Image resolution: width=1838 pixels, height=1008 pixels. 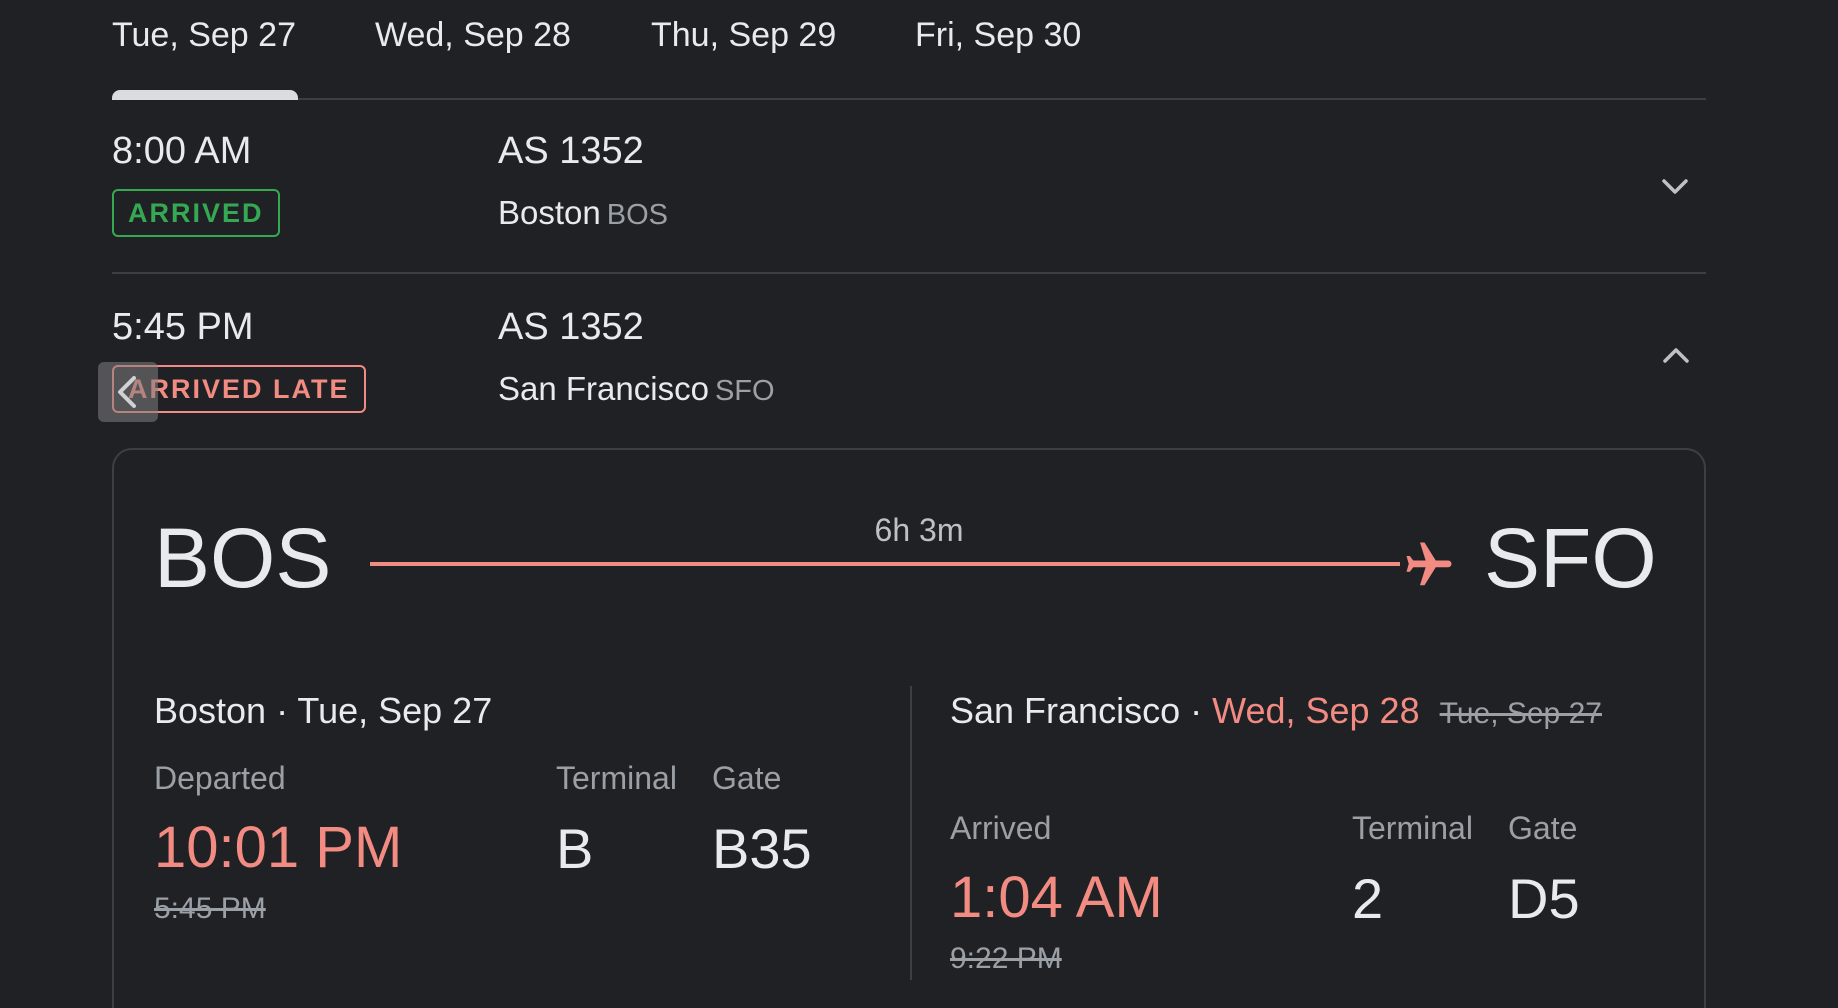 What do you see at coordinates (637, 215) in the screenshot?
I see `city-code: BOS` at bounding box center [637, 215].